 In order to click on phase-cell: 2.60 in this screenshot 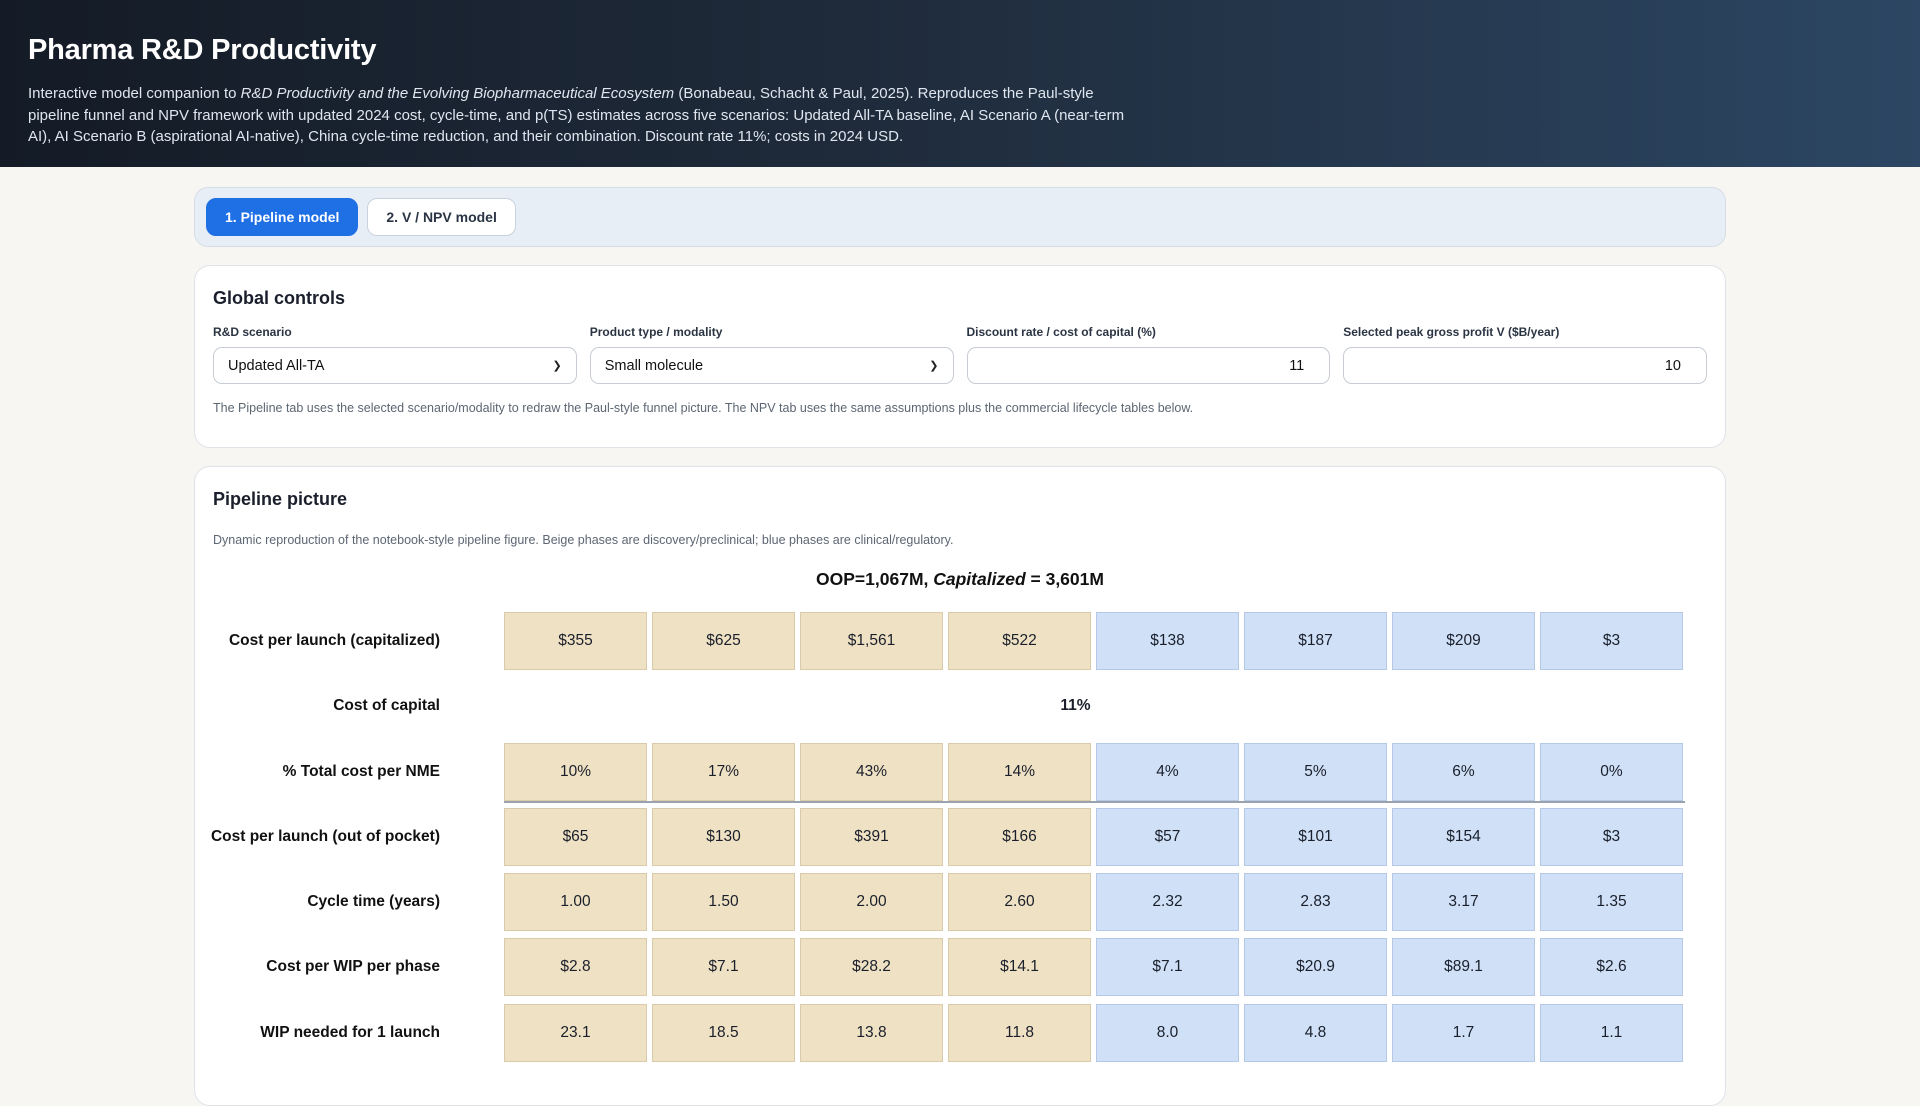, I will do `click(1019, 902)`.